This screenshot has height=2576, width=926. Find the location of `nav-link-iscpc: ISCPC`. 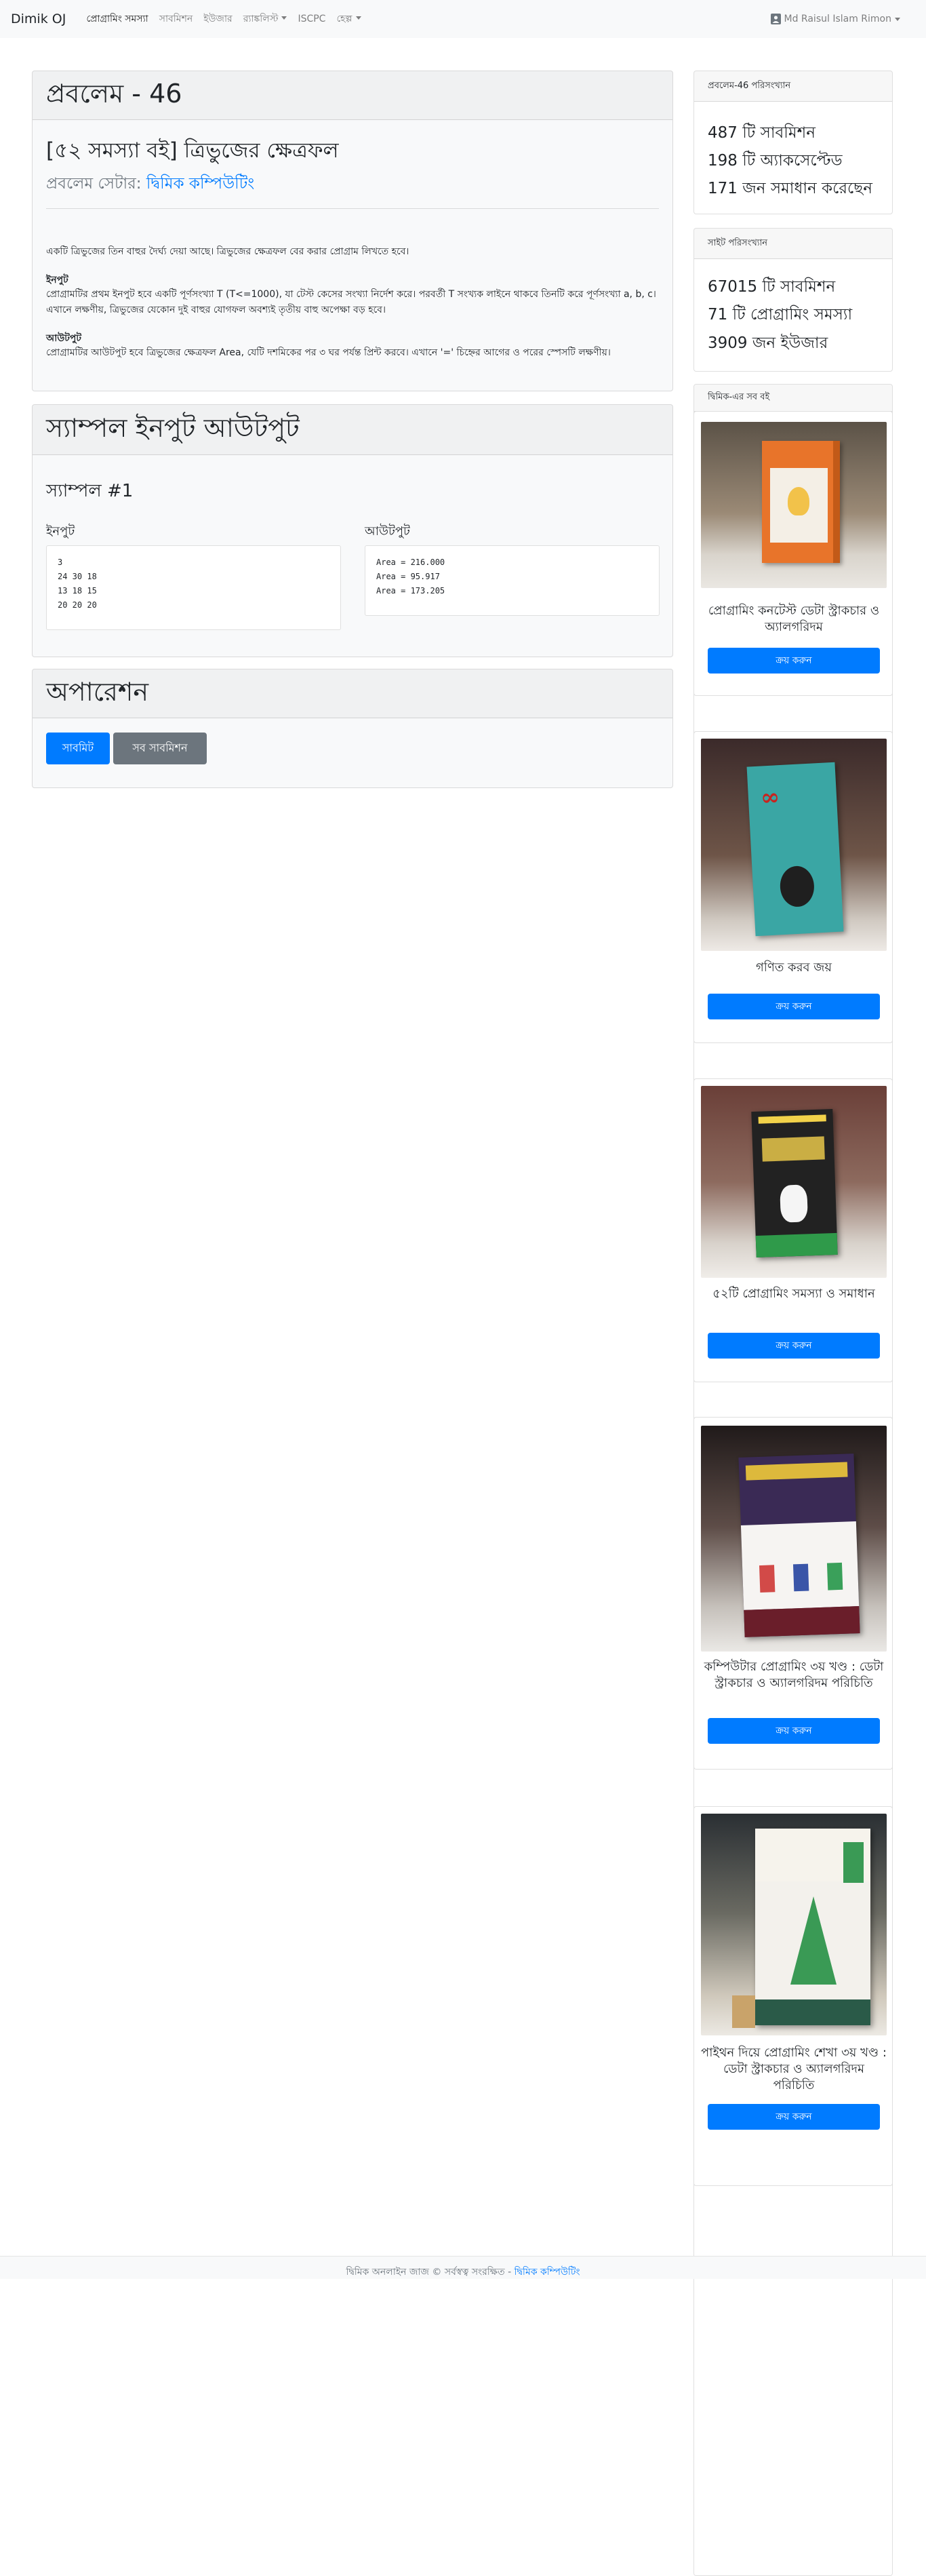

nav-link-iscpc: ISCPC is located at coordinates (311, 19).